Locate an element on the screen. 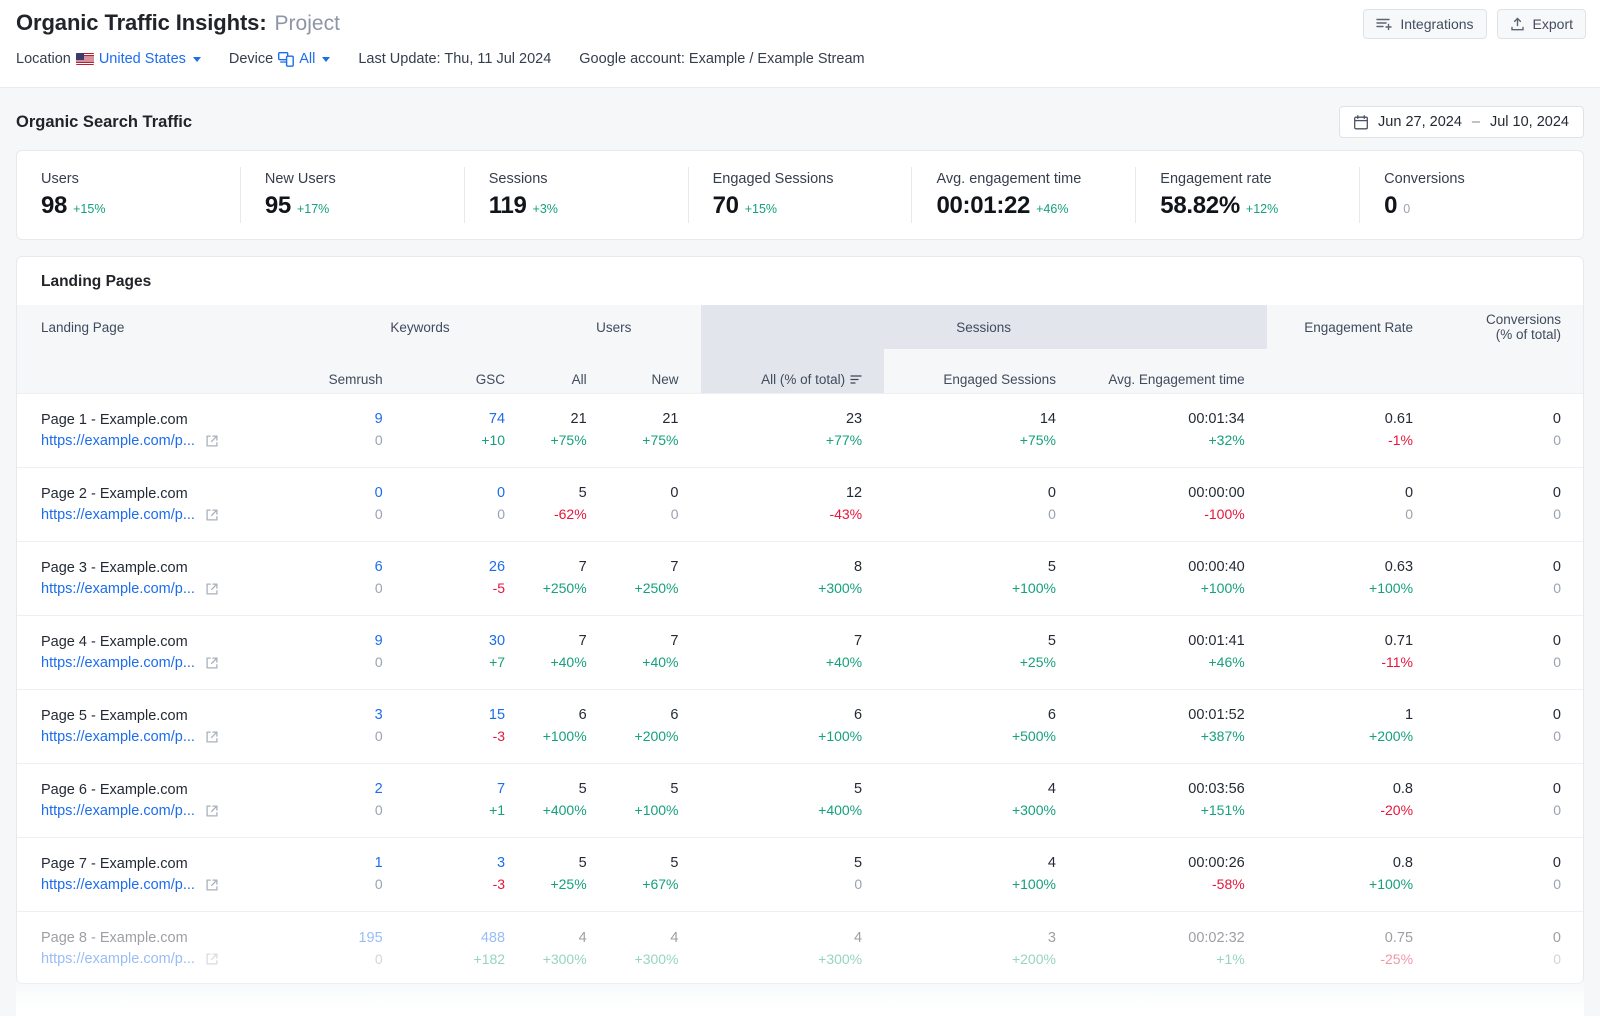  integrations-button: Integrations is located at coordinates (1425, 24).